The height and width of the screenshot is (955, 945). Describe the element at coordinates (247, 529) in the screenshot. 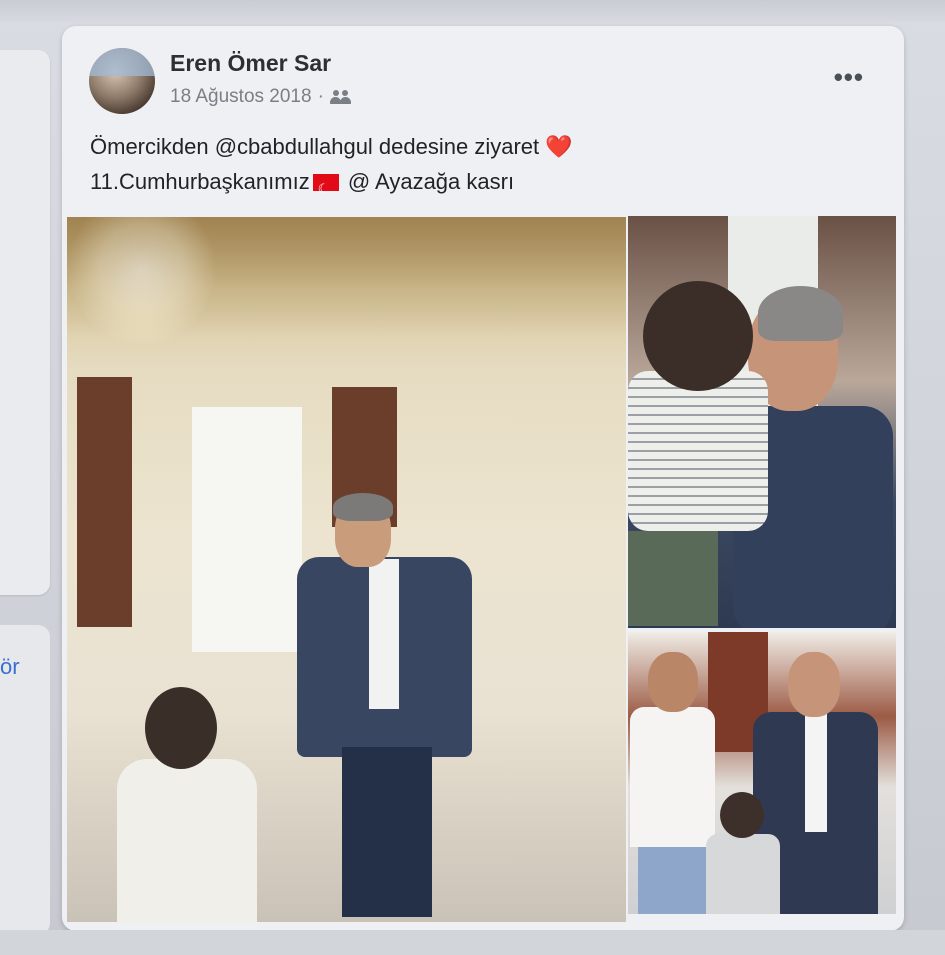

I see `window` at that location.